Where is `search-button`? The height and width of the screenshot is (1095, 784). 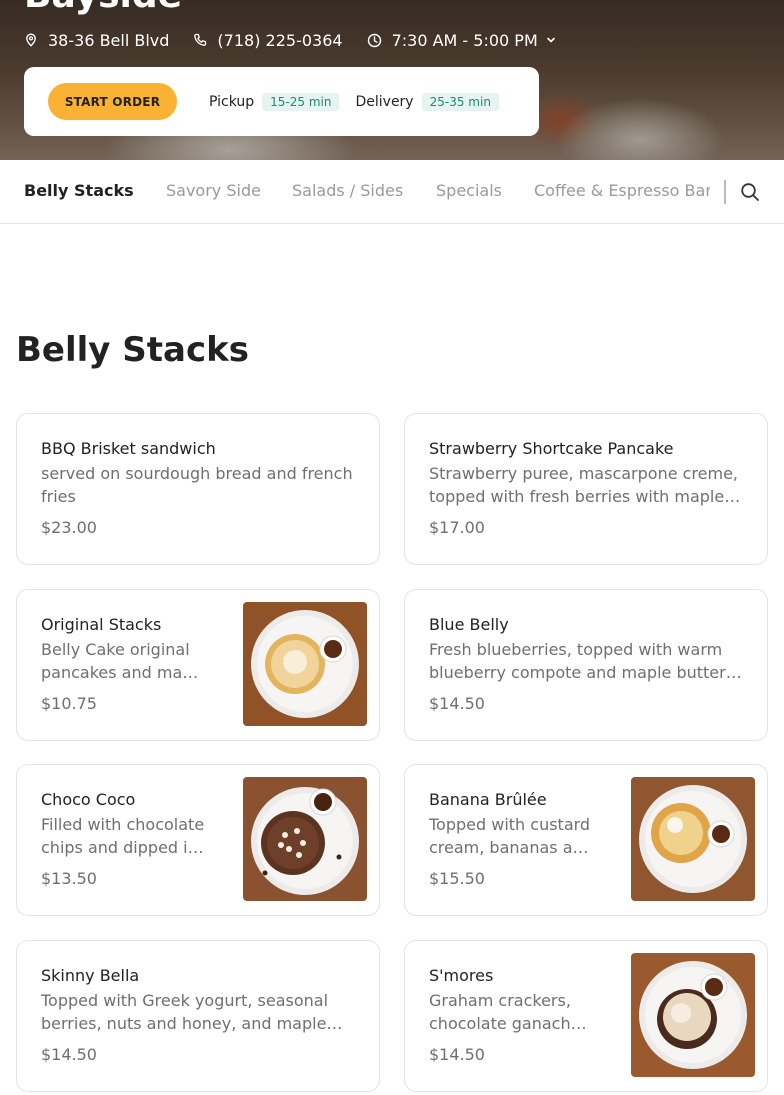
search-button is located at coordinates (750, 192).